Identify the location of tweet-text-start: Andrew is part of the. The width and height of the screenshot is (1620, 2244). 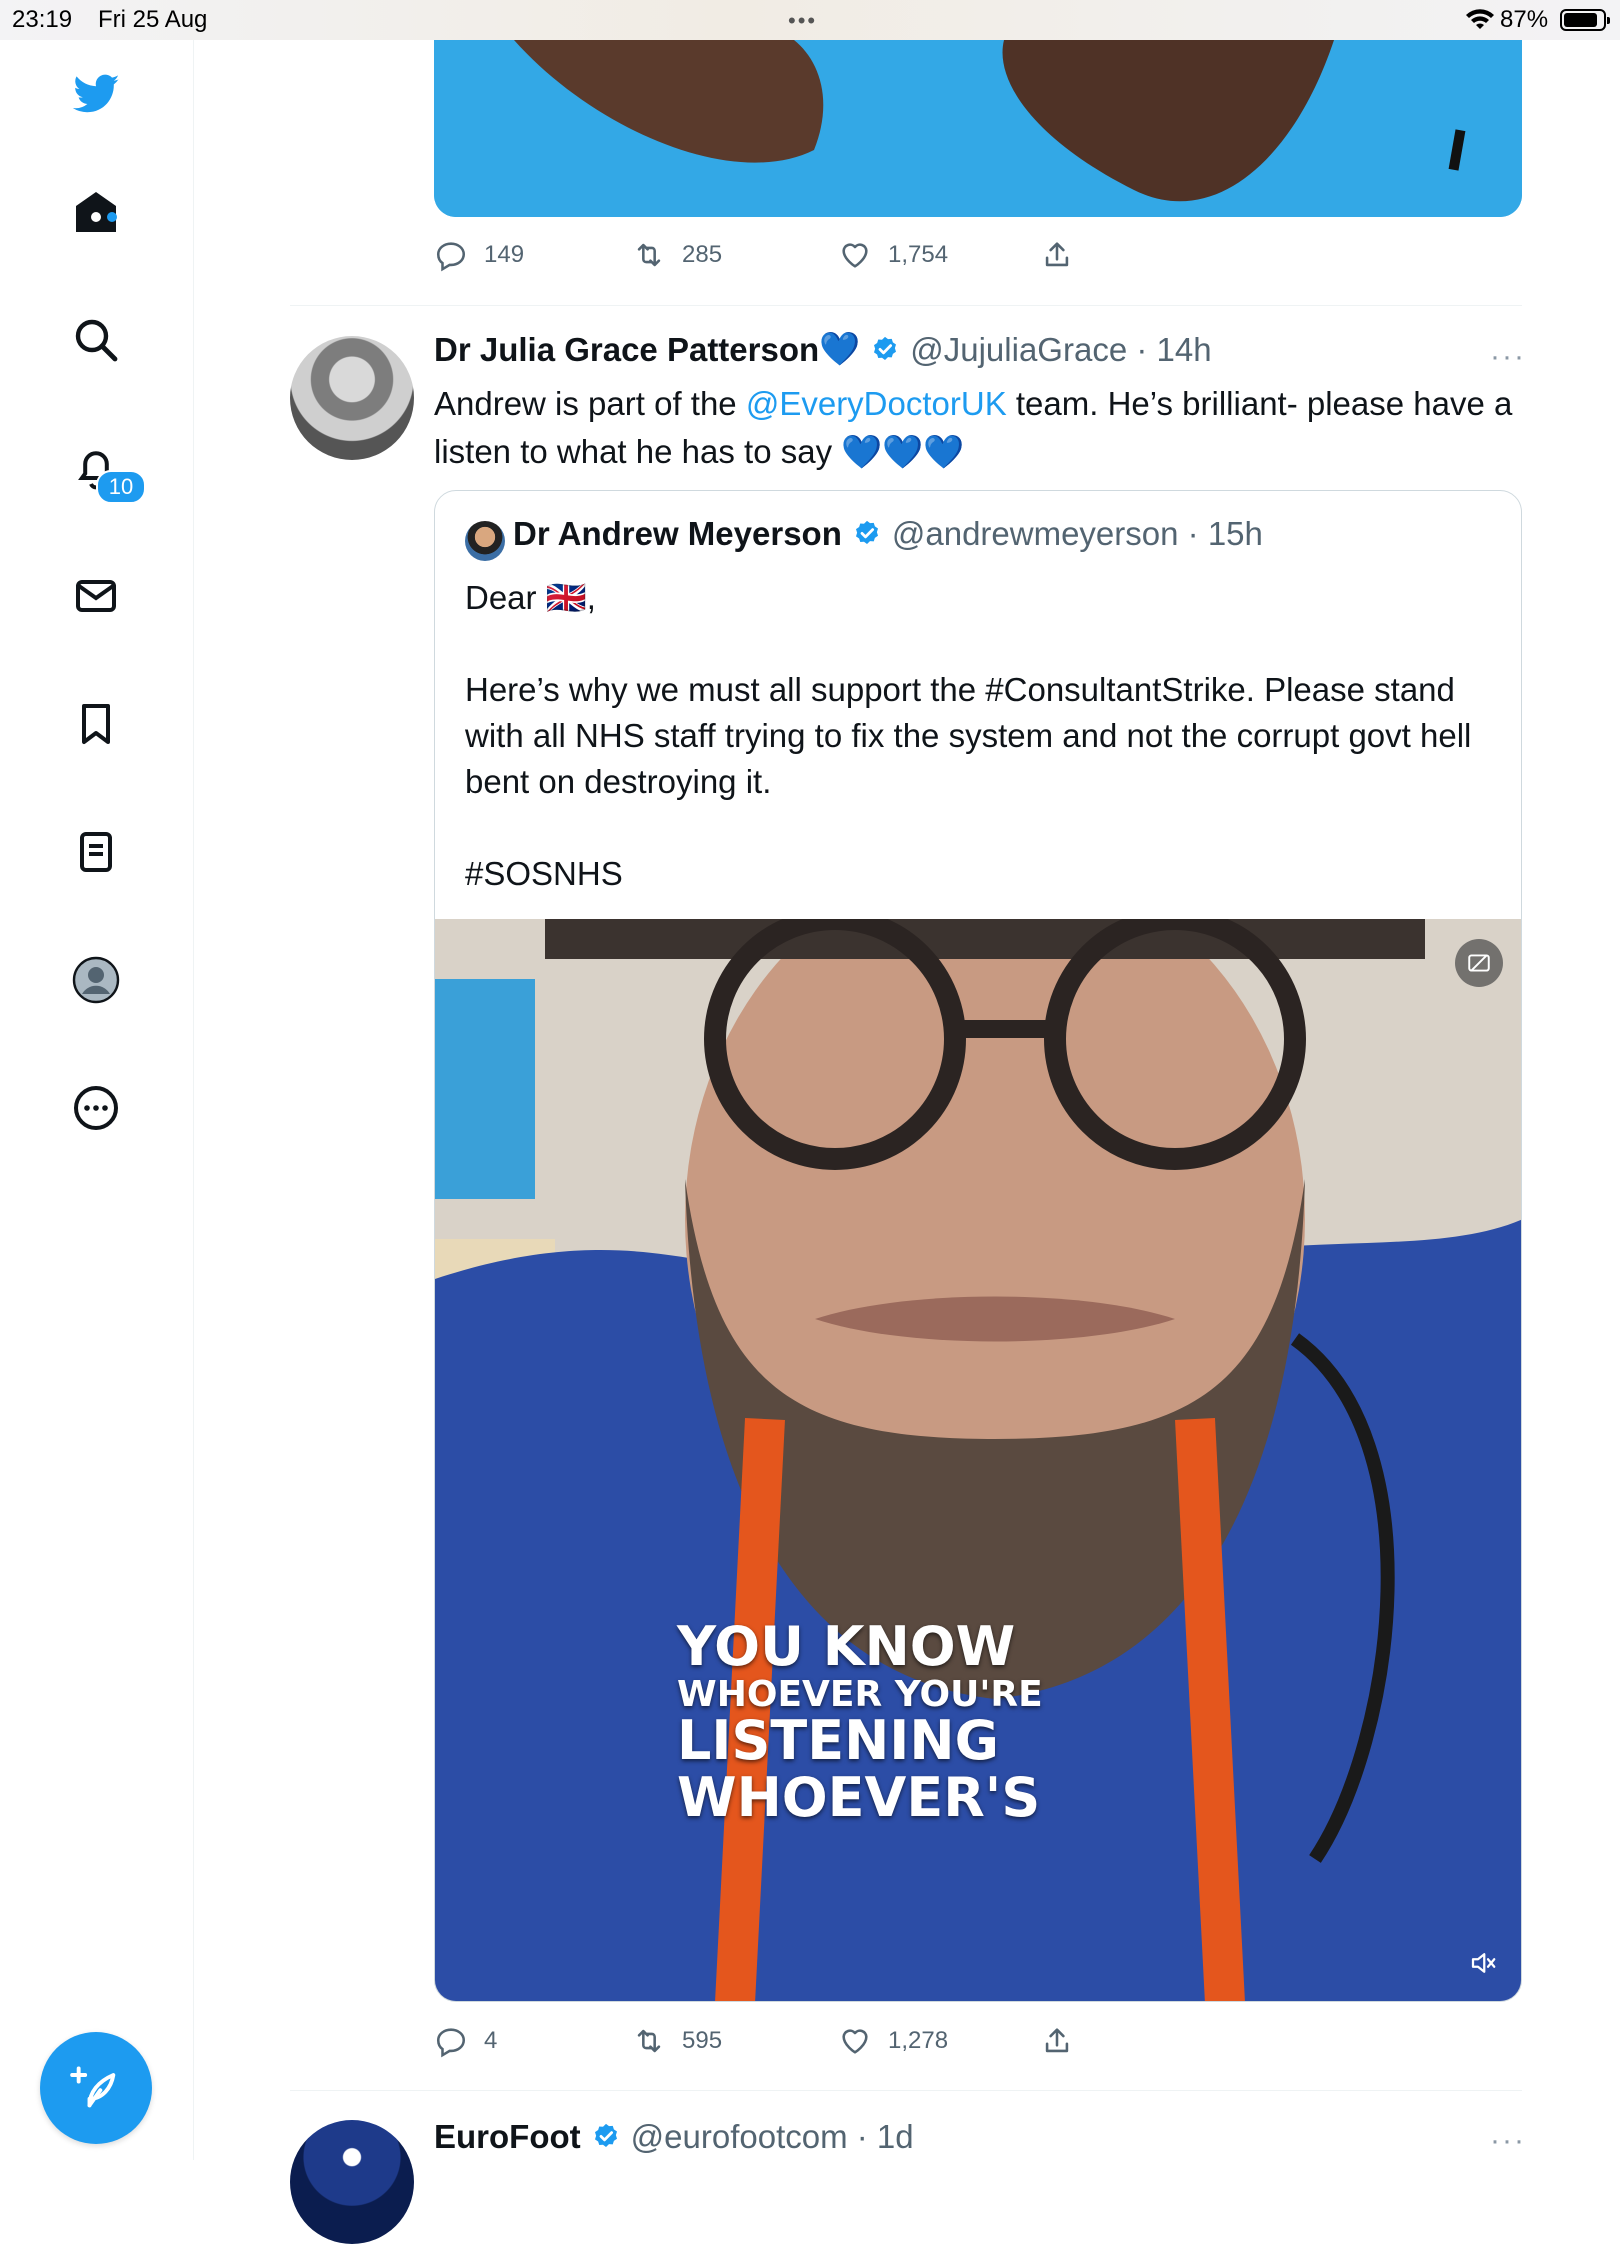
(590, 403).